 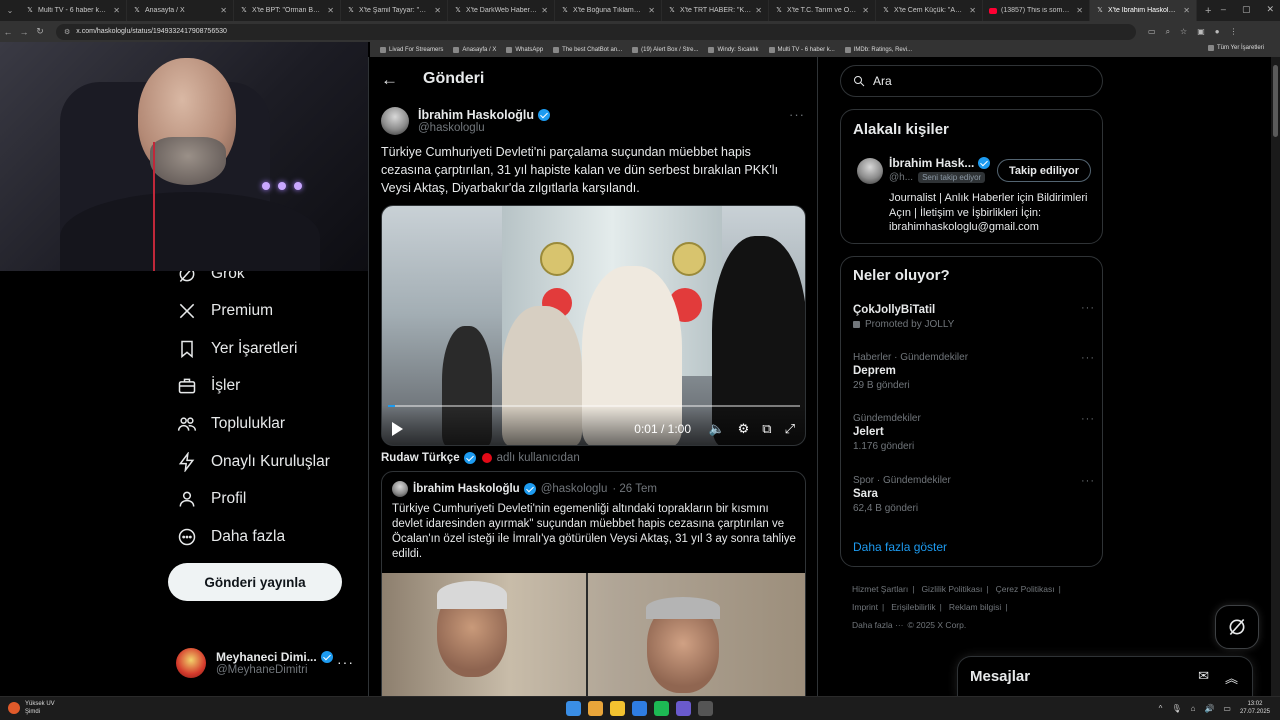 What do you see at coordinates (1036, 10) in the screenshot?
I see `browser-tab: (13857) This is some funn ✕` at bounding box center [1036, 10].